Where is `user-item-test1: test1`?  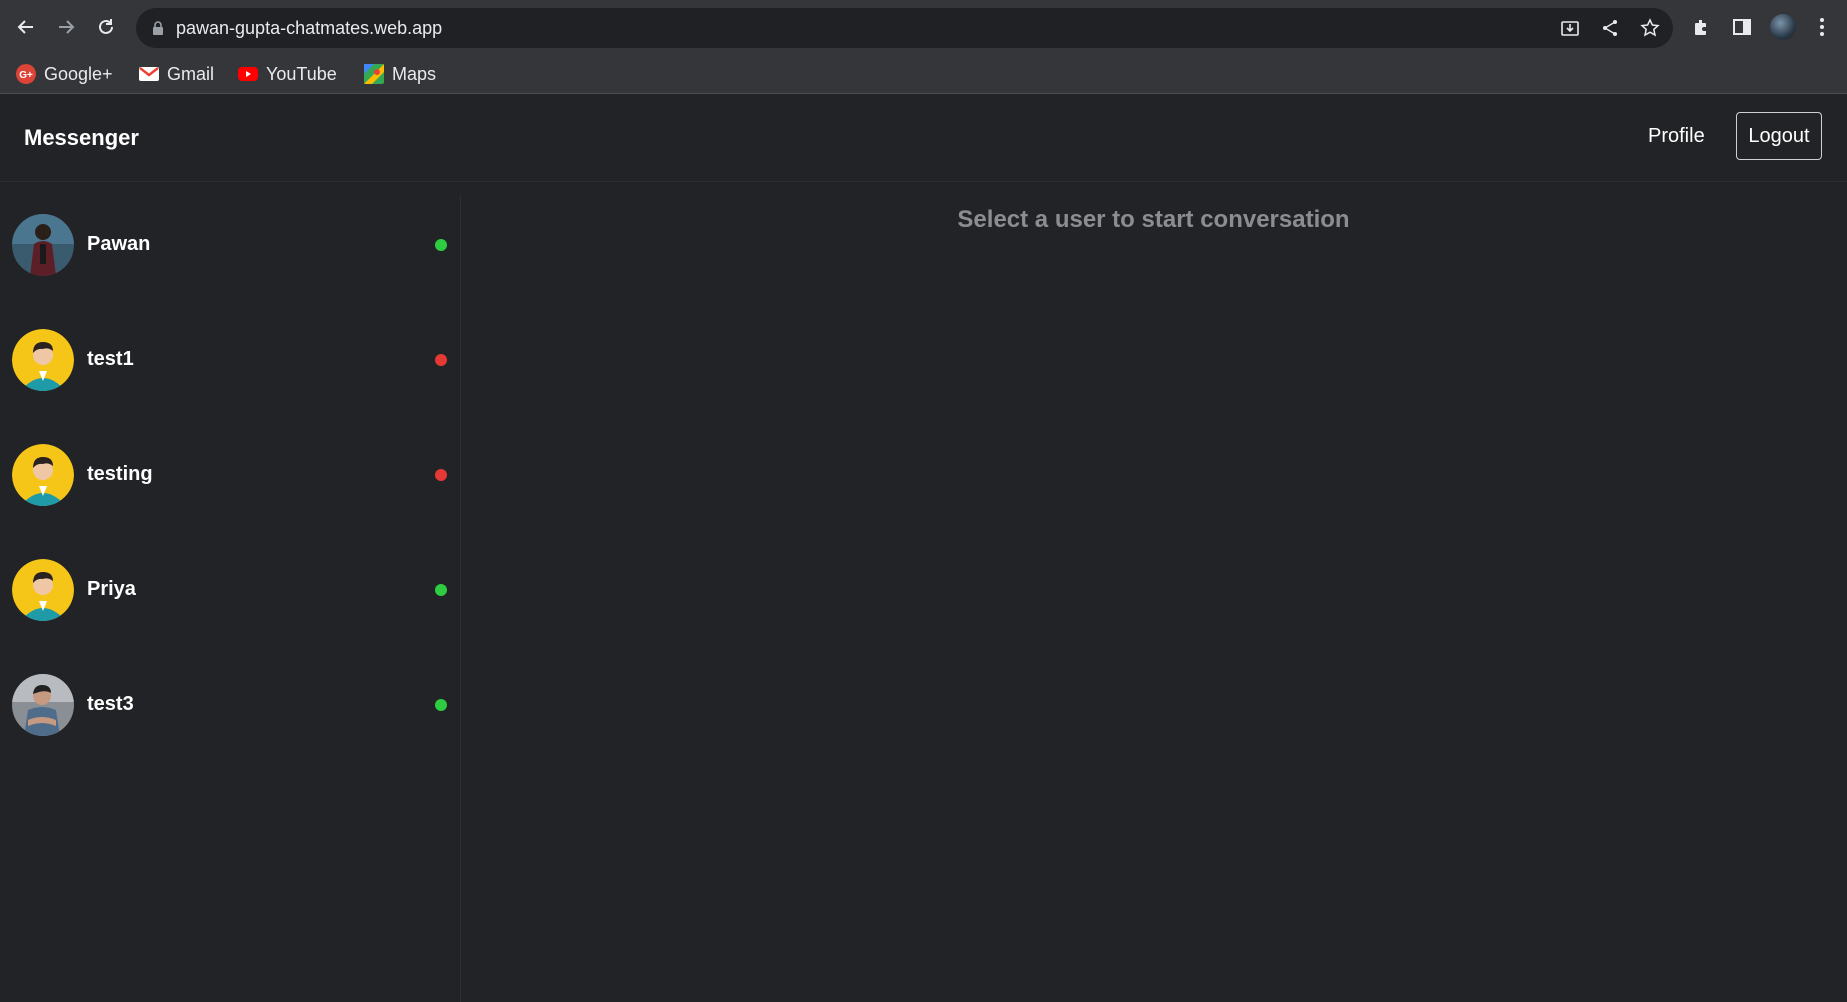
user-item-test1: test1 is located at coordinates (230, 360).